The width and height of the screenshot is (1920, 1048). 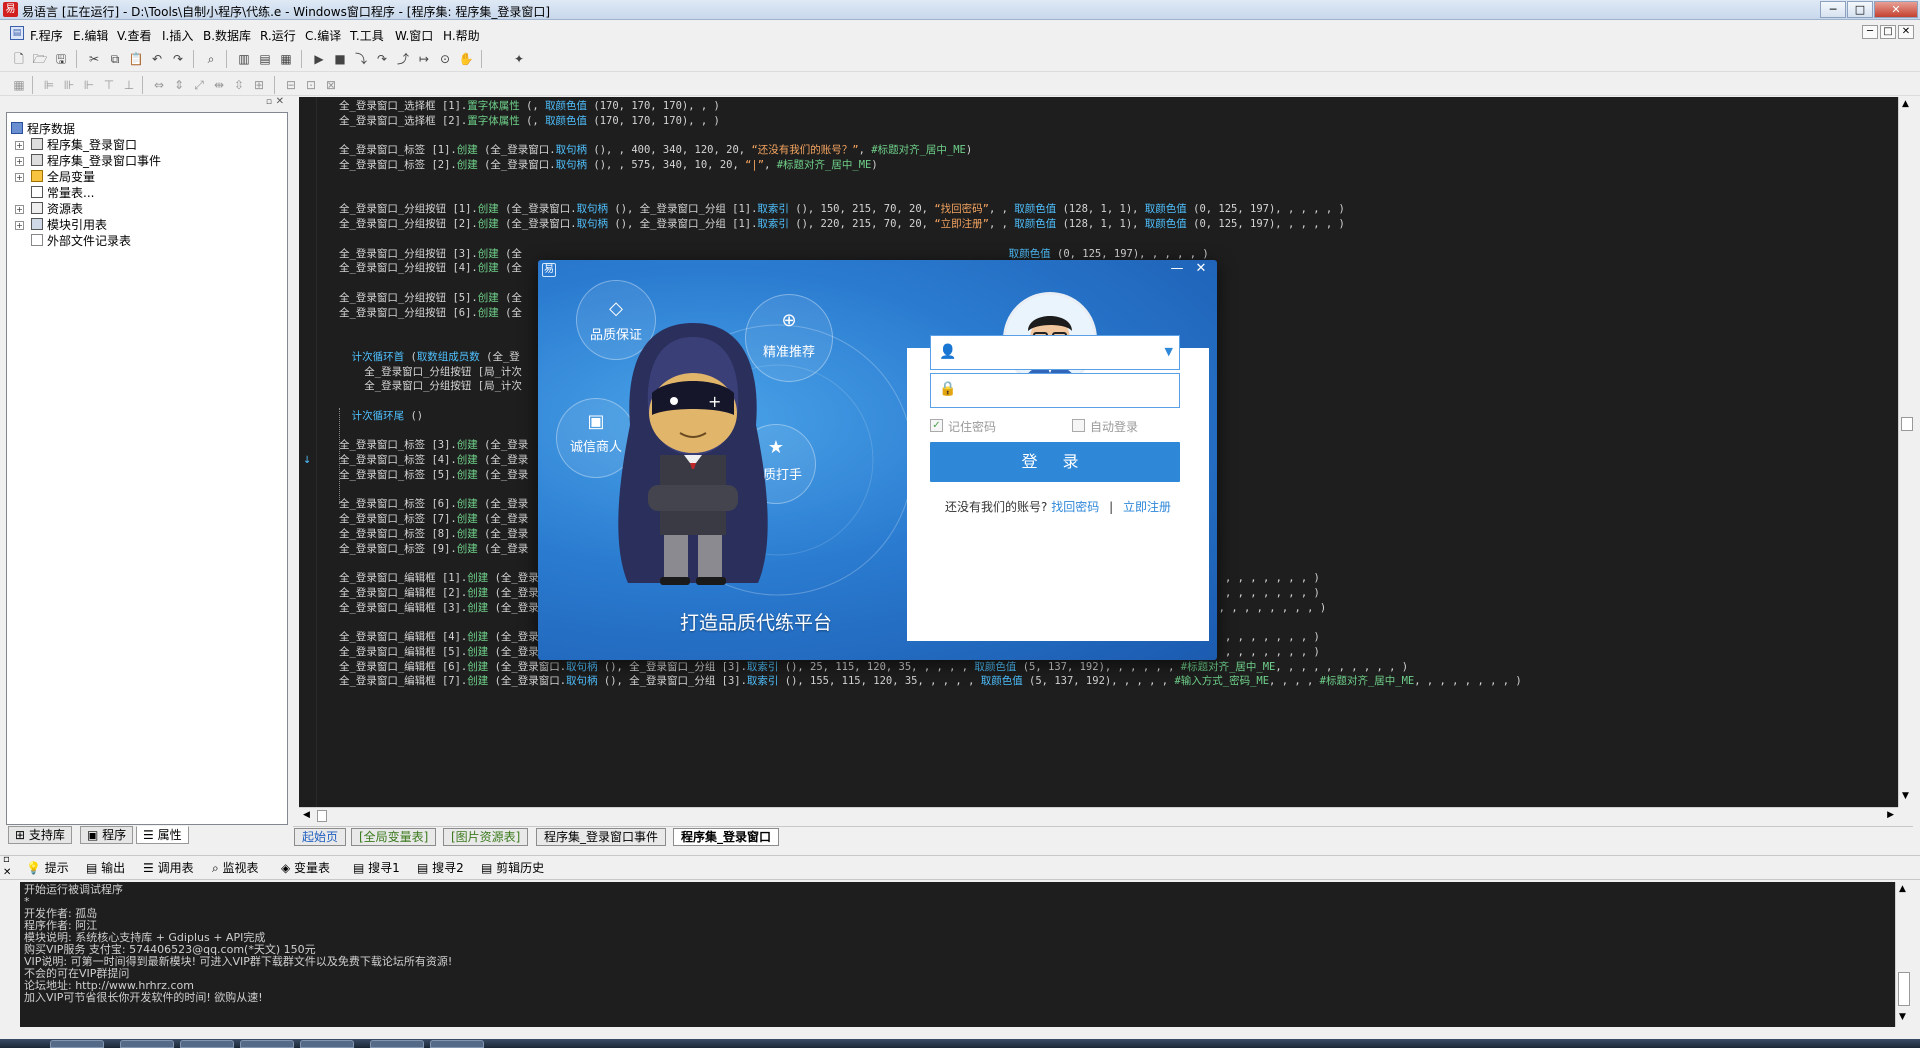 I want to click on login-button: 登 录, so click(x=1055, y=462).